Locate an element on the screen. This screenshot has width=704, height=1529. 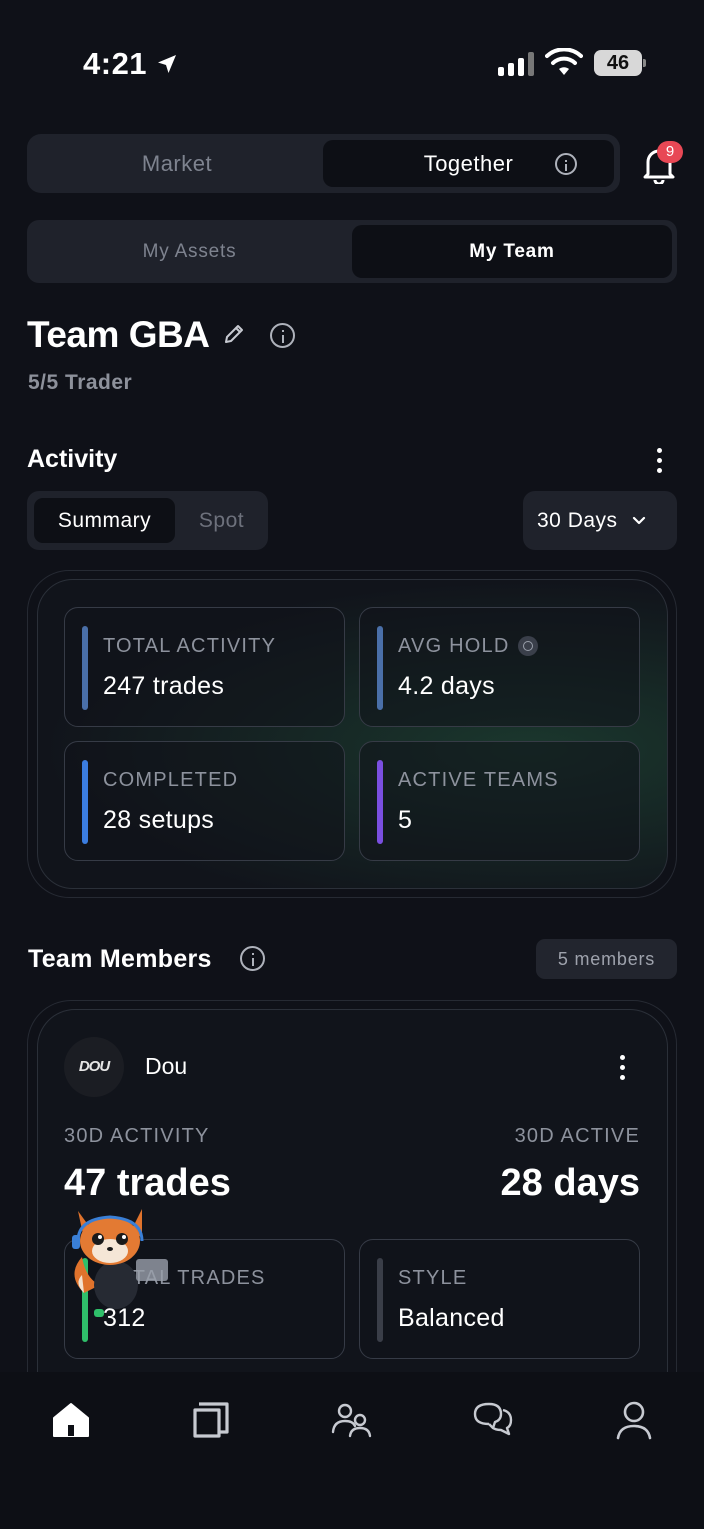
stat-card-total-activity: TOTAL ACTIVITY 247 trades is located at coordinates (204, 667).